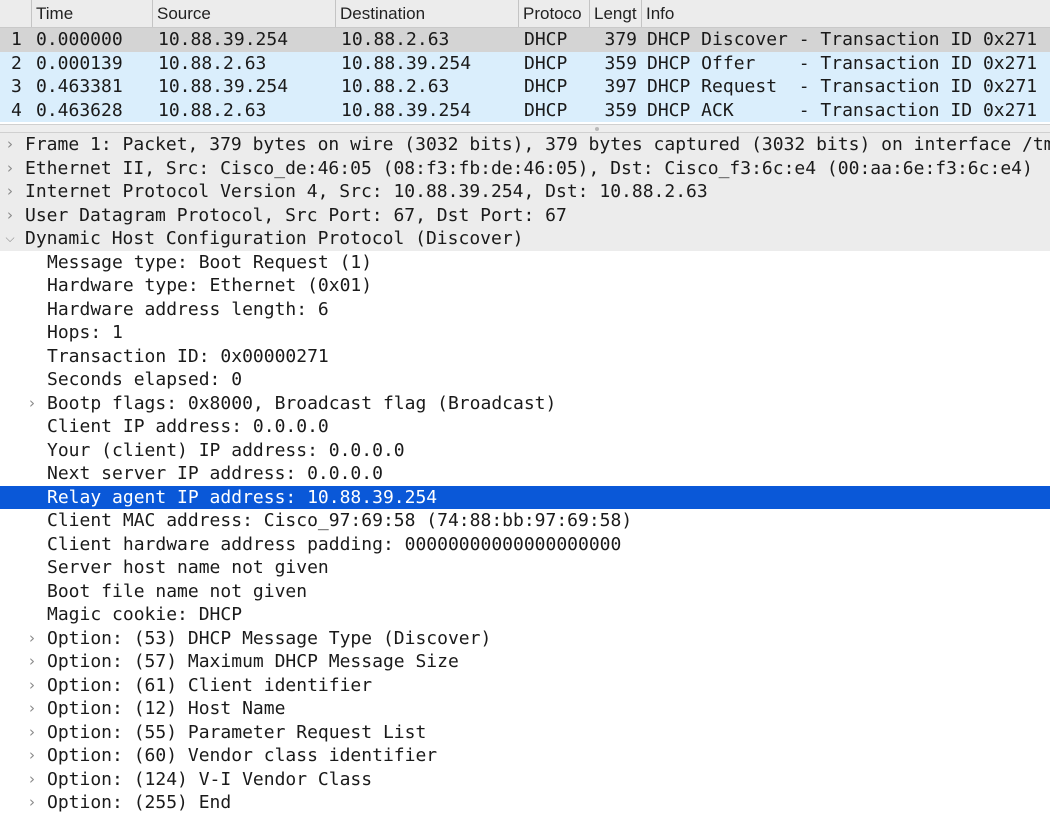 The width and height of the screenshot is (1050, 821). I want to click on tree-field: Message type: Boot Request (1), so click(525, 263).